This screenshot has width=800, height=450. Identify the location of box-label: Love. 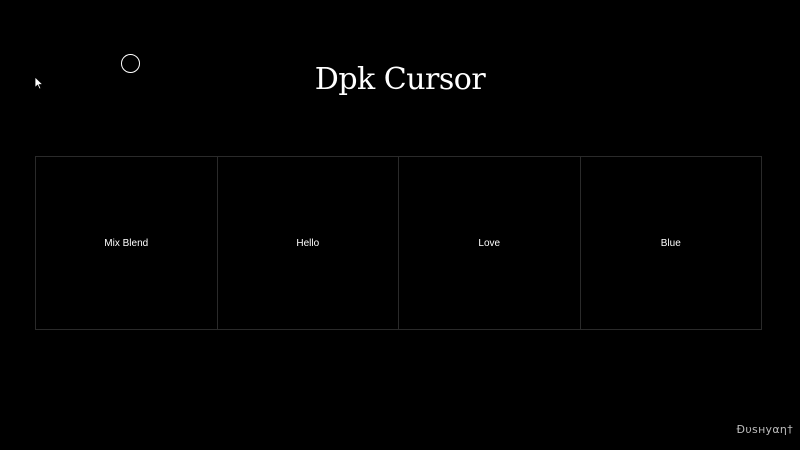
(489, 243).